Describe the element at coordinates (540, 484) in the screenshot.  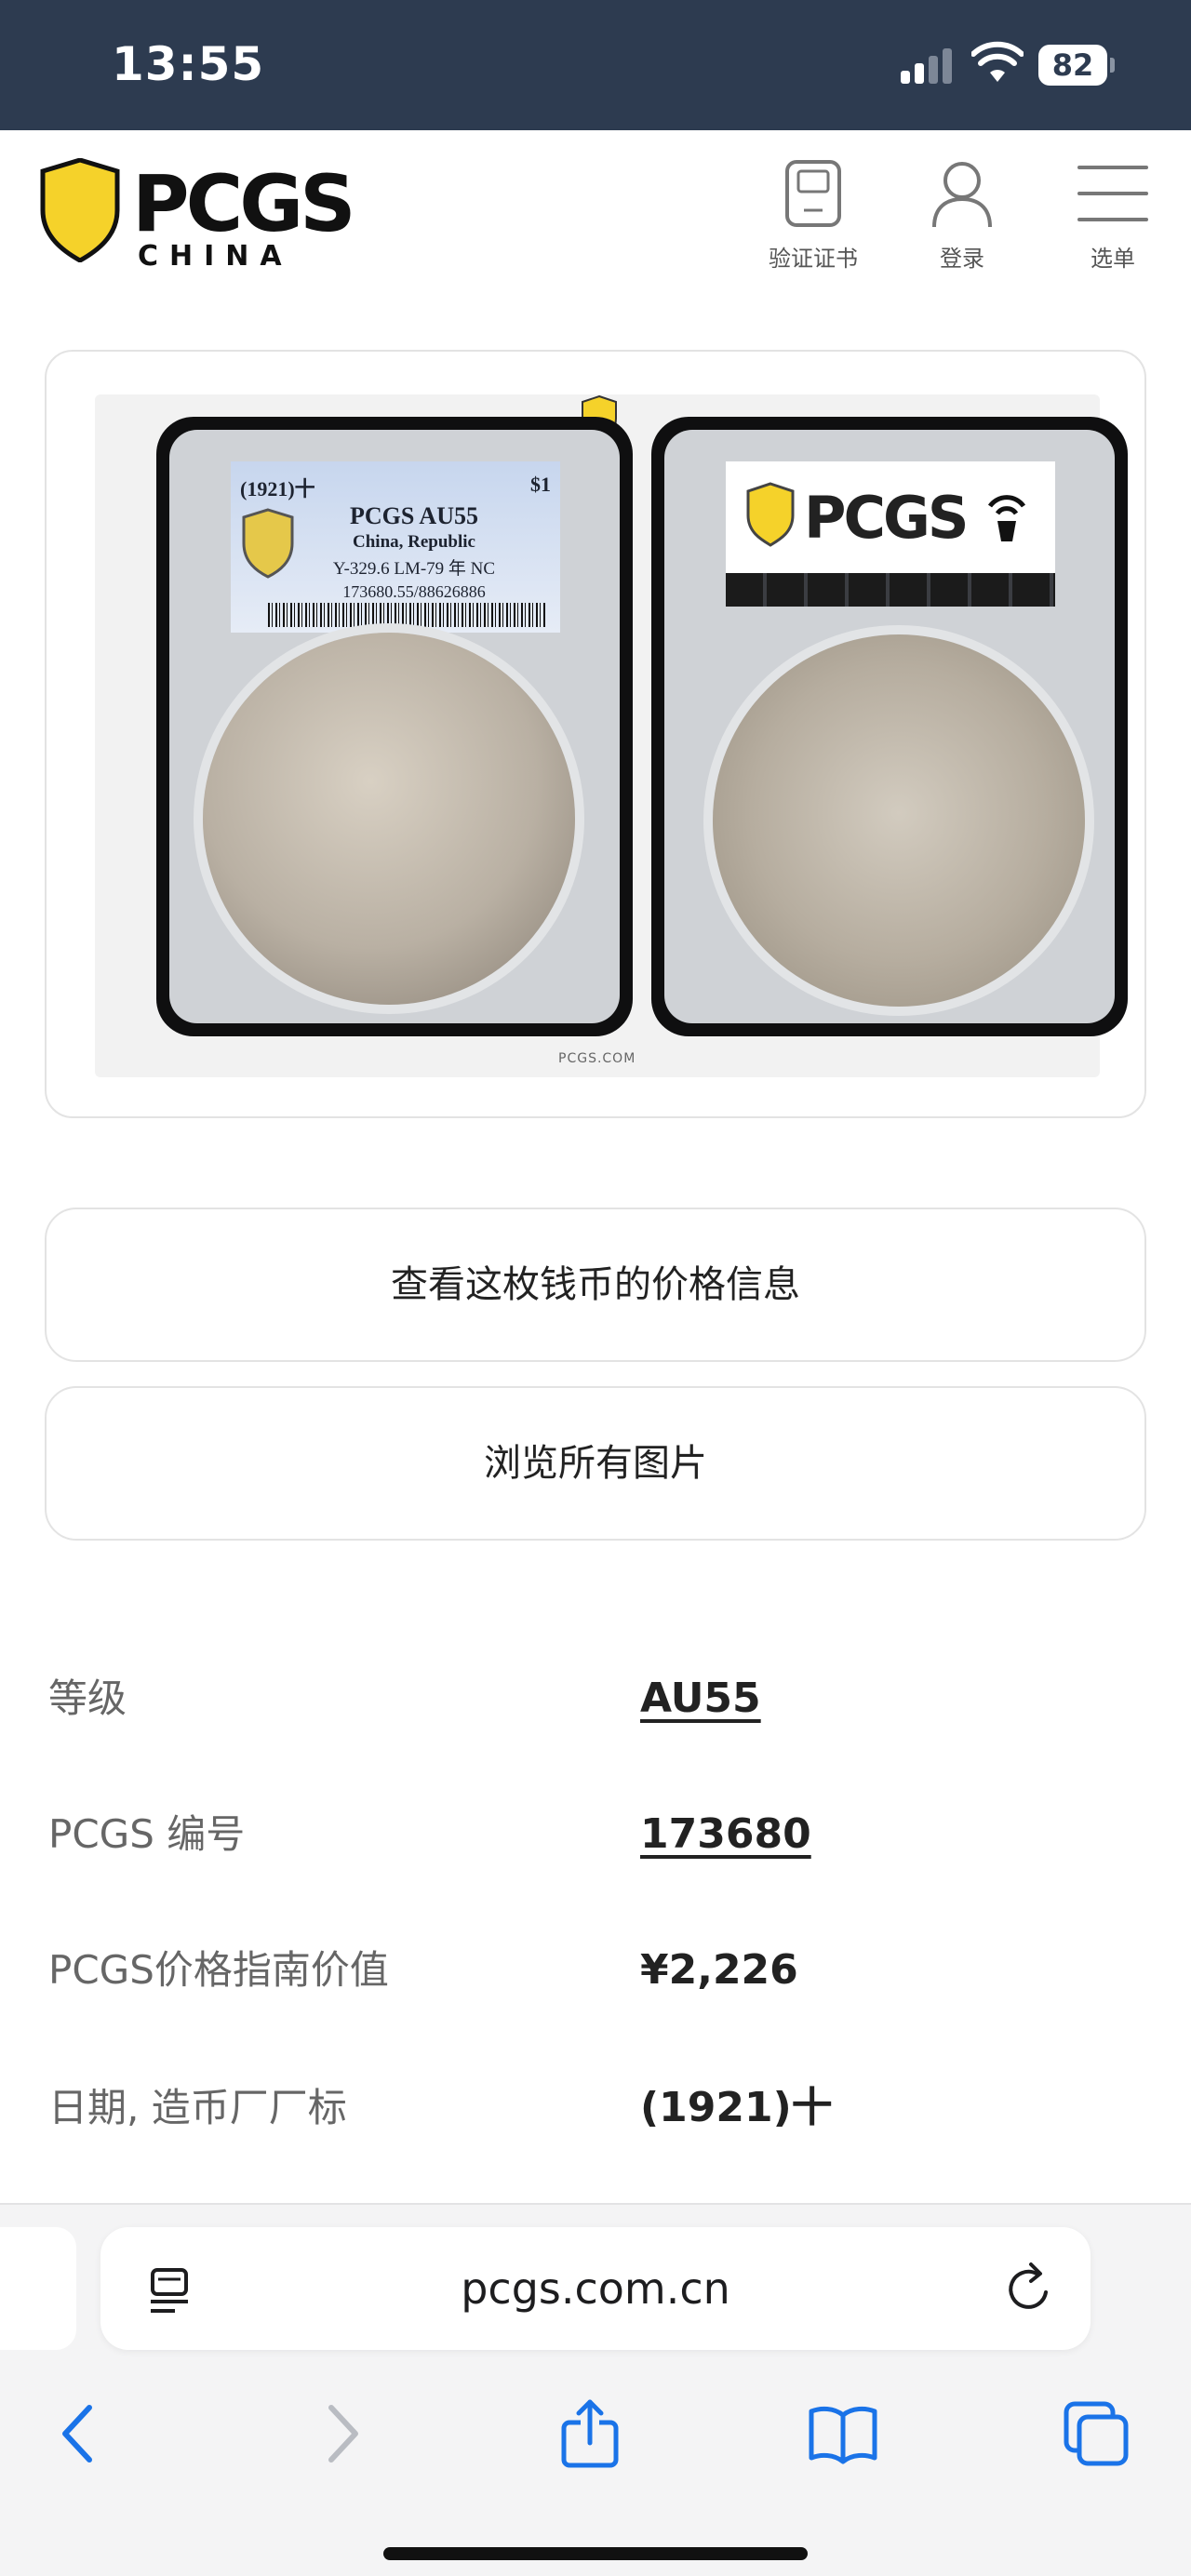
I see `label-denomination: $1` at that location.